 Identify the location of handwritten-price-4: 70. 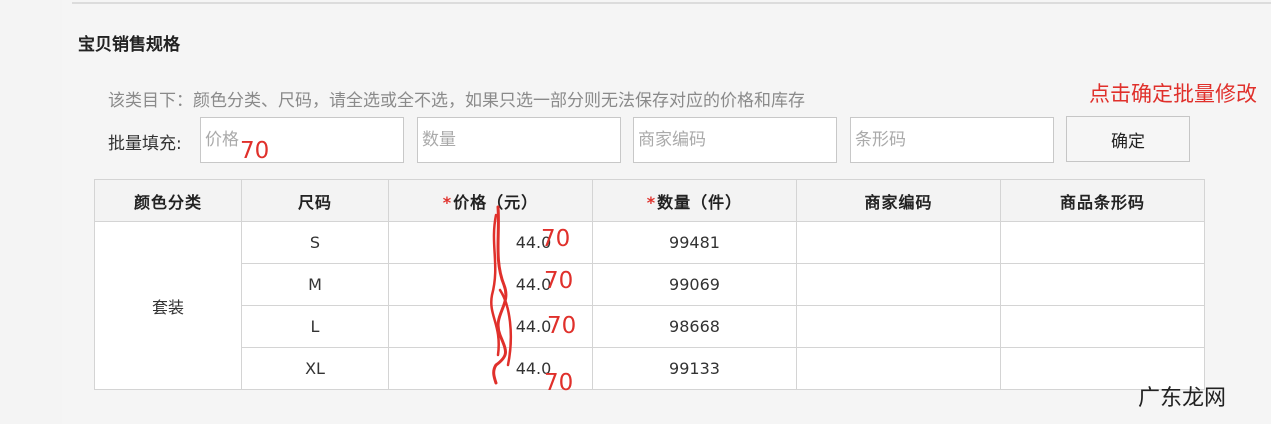
(559, 383).